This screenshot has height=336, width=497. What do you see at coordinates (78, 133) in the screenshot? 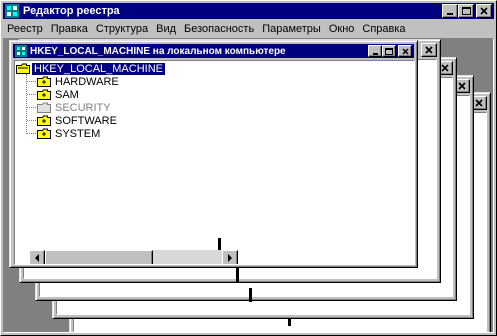
I see `tree-item-label: SYSTEM` at bounding box center [78, 133].